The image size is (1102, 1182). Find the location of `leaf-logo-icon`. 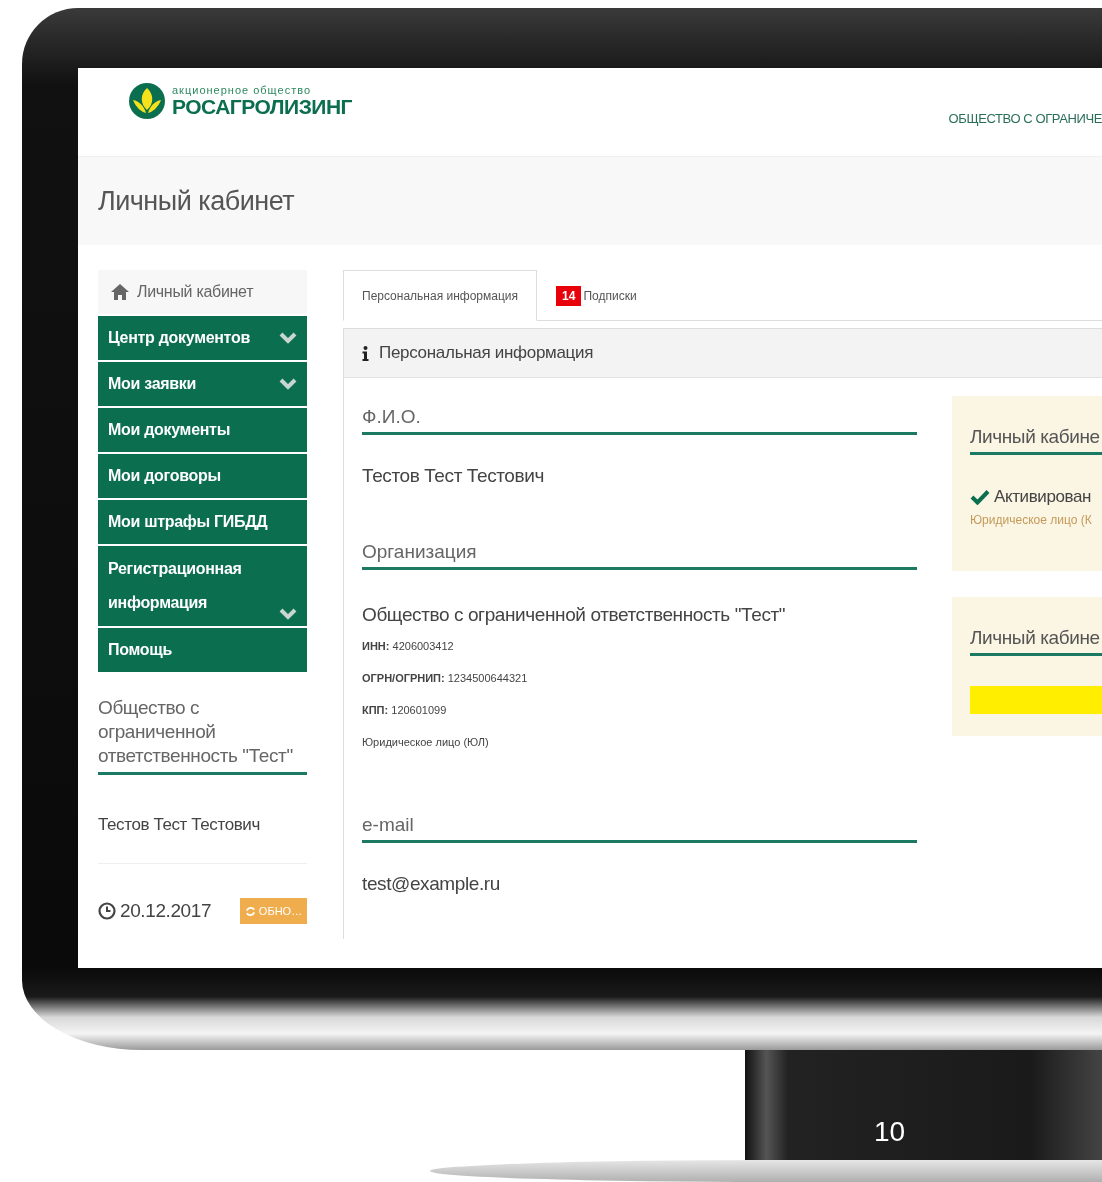

leaf-logo-icon is located at coordinates (147, 101).